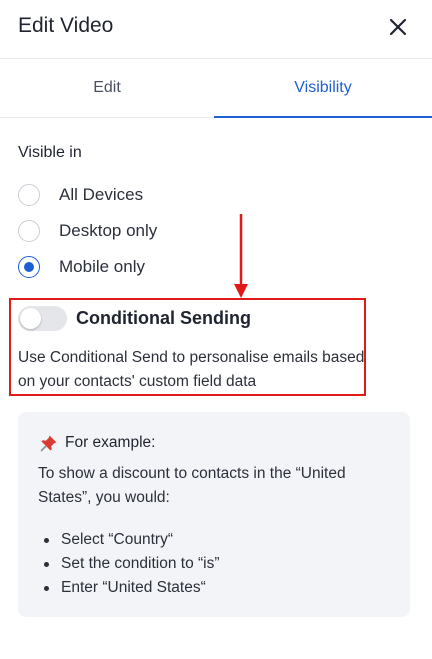  Describe the element at coordinates (29, 267) in the screenshot. I see `radio-button-selected` at that location.